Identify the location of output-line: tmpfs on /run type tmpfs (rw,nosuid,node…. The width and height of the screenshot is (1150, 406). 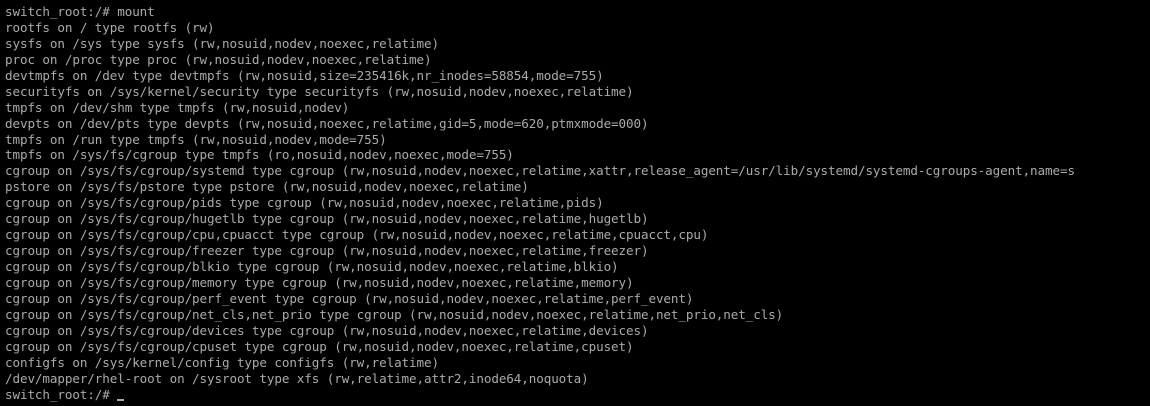
(196, 139).